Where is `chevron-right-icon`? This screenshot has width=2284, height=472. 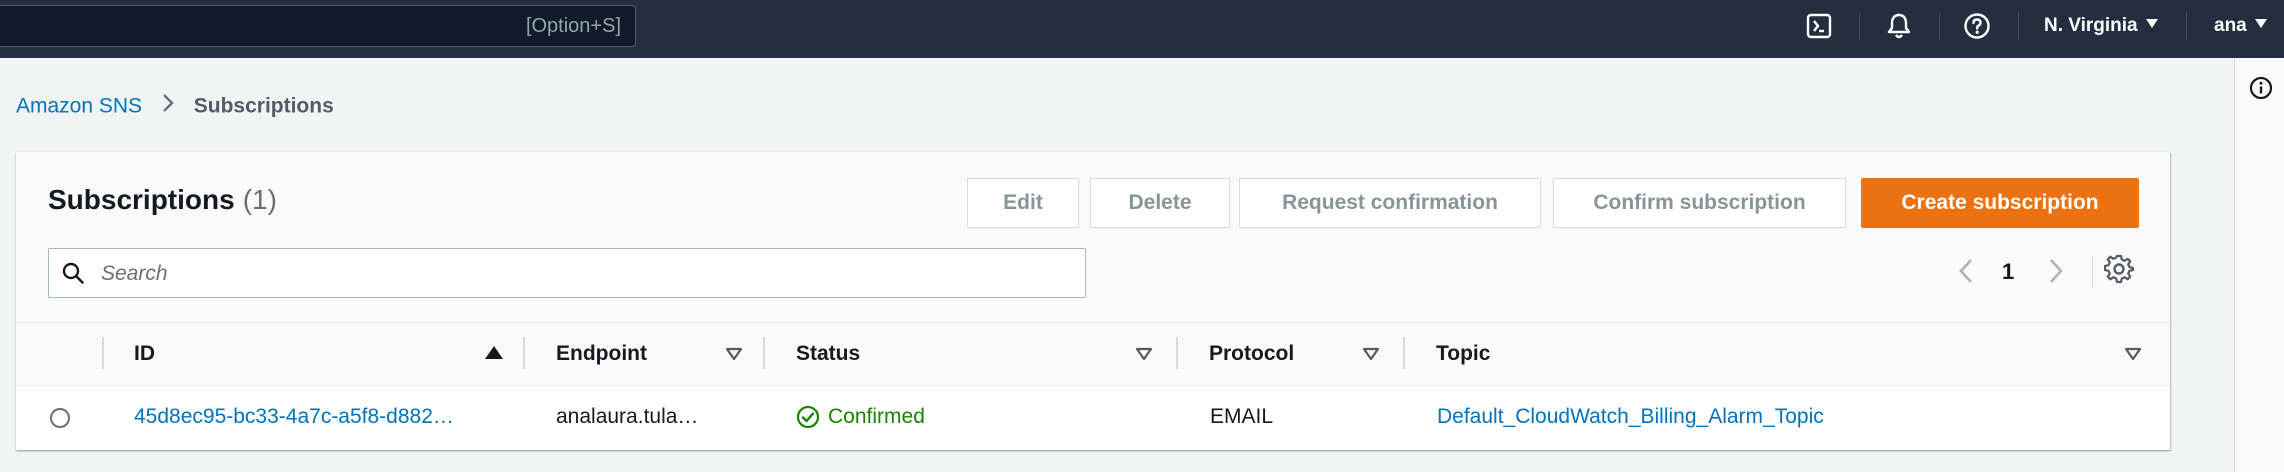 chevron-right-icon is located at coordinates (168, 106).